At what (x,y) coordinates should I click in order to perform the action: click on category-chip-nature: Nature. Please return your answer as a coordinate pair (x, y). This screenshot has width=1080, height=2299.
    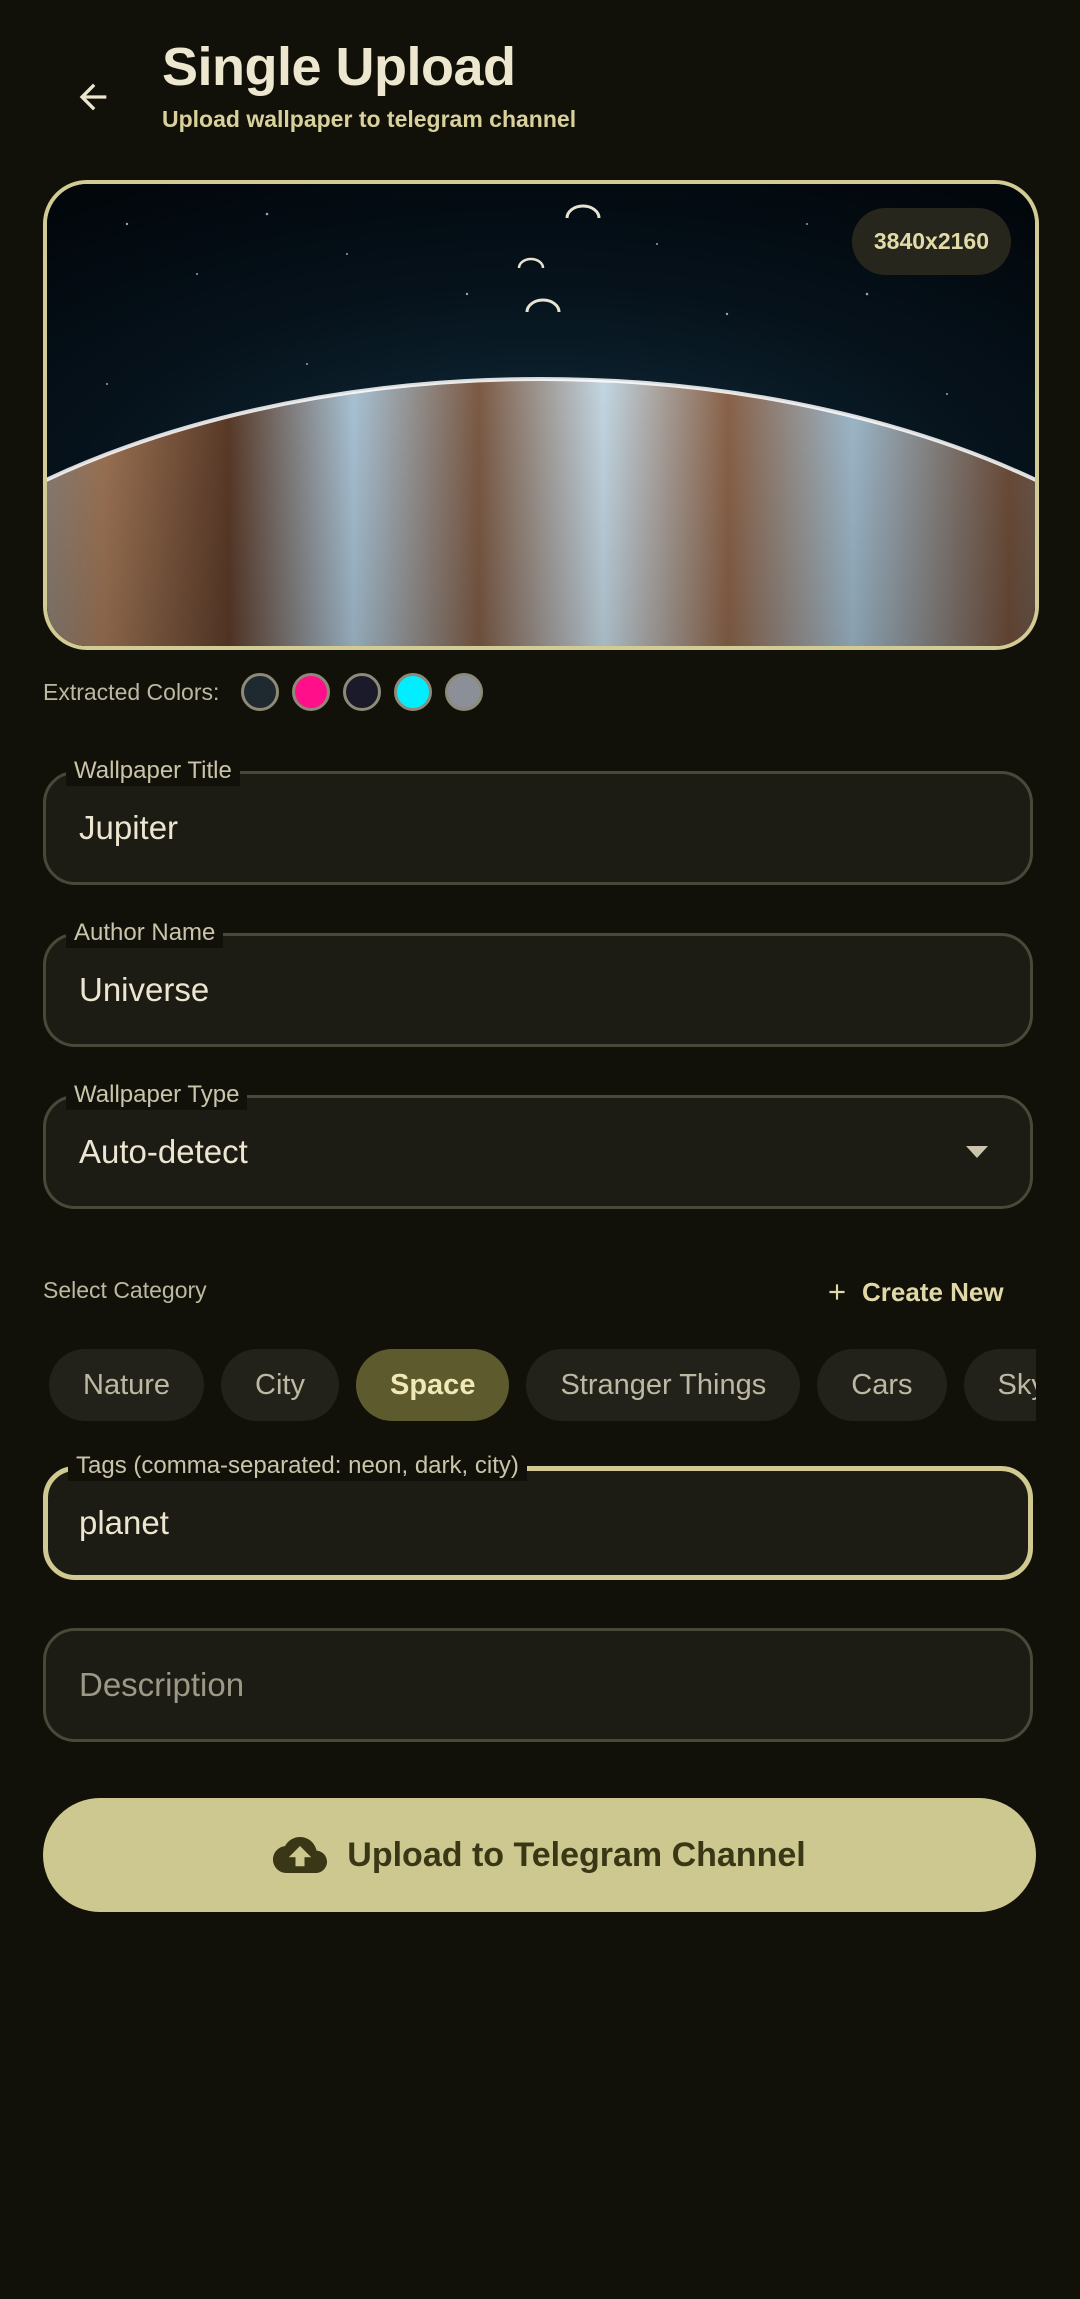
    Looking at the image, I should click on (127, 1385).